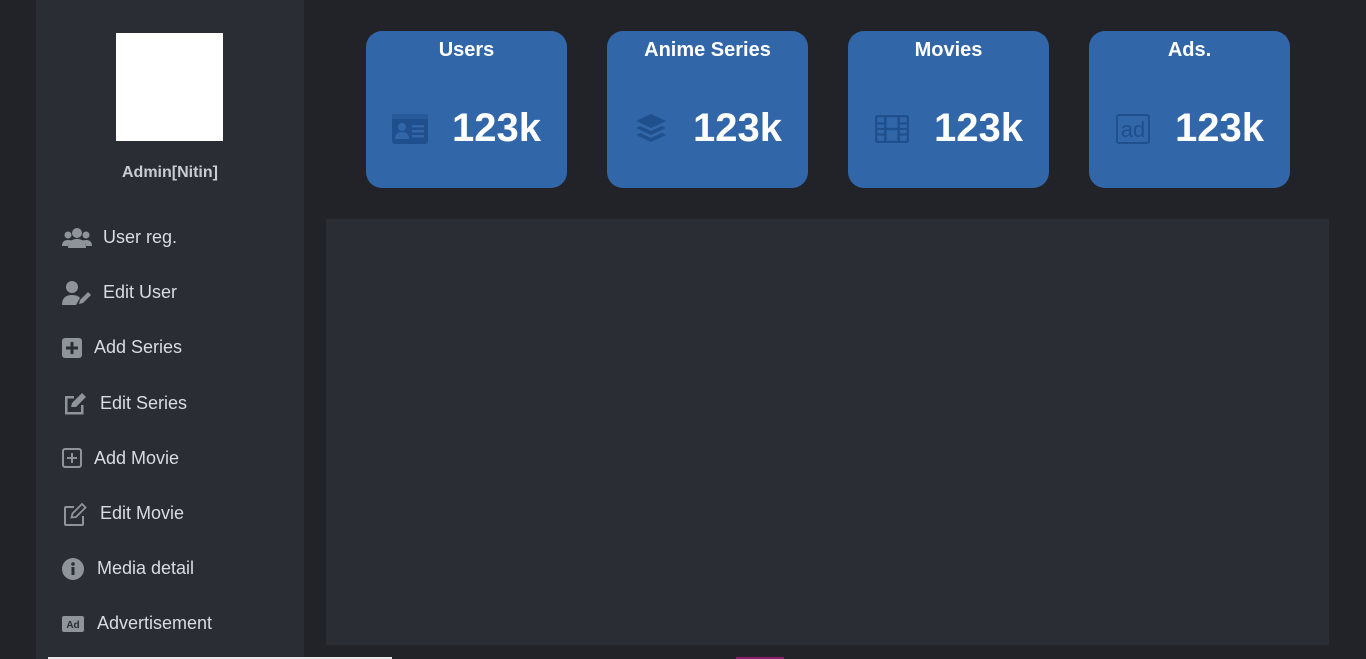 The width and height of the screenshot is (1366, 659). What do you see at coordinates (155, 623) in the screenshot?
I see `sidebar-item-label: Advertisement` at bounding box center [155, 623].